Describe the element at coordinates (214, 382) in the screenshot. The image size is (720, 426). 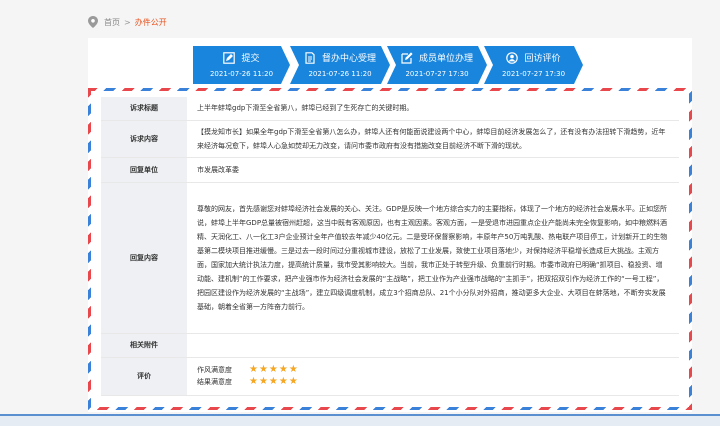
I see `rating-label: 结果满意度` at that location.